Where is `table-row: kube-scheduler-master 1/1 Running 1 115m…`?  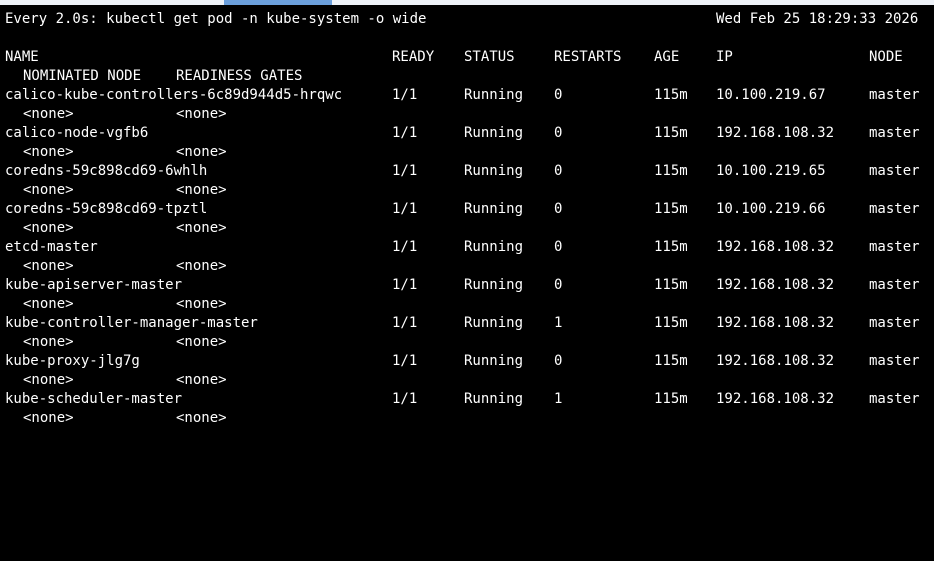
table-row: kube-scheduler-master 1/1 Running 1 115m… is located at coordinates (467, 399).